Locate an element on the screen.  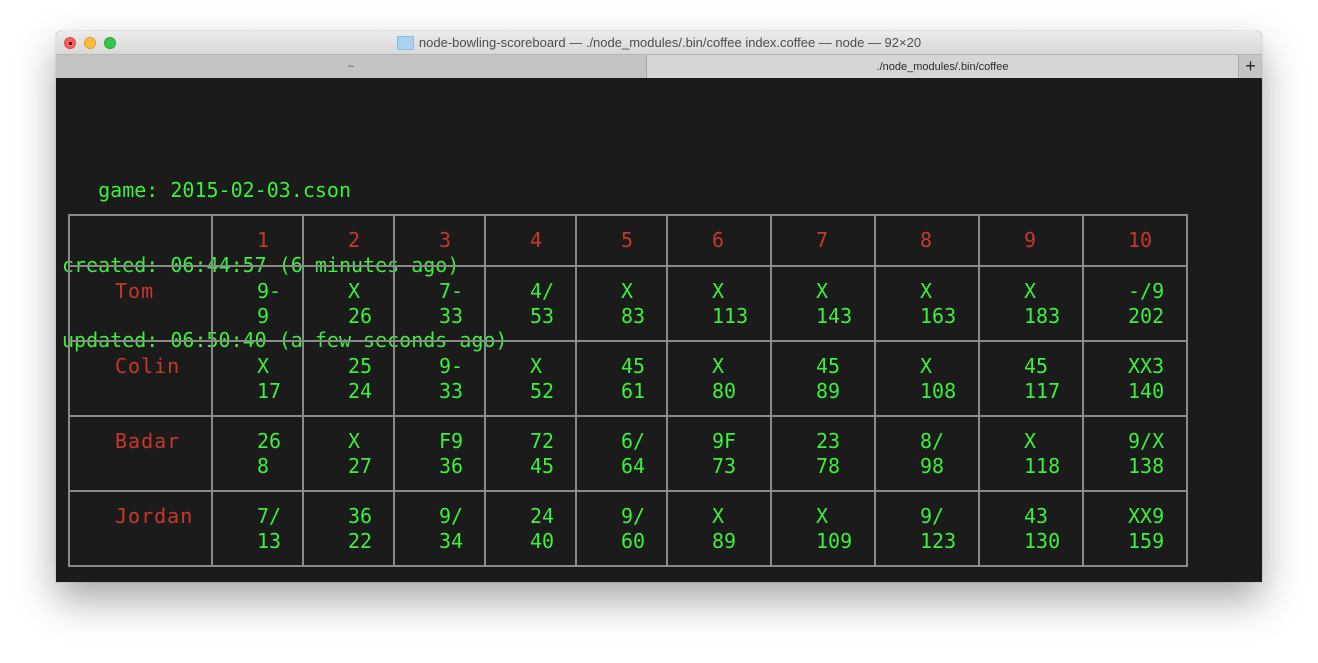
minimize-window-button is located at coordinates (90, 43).